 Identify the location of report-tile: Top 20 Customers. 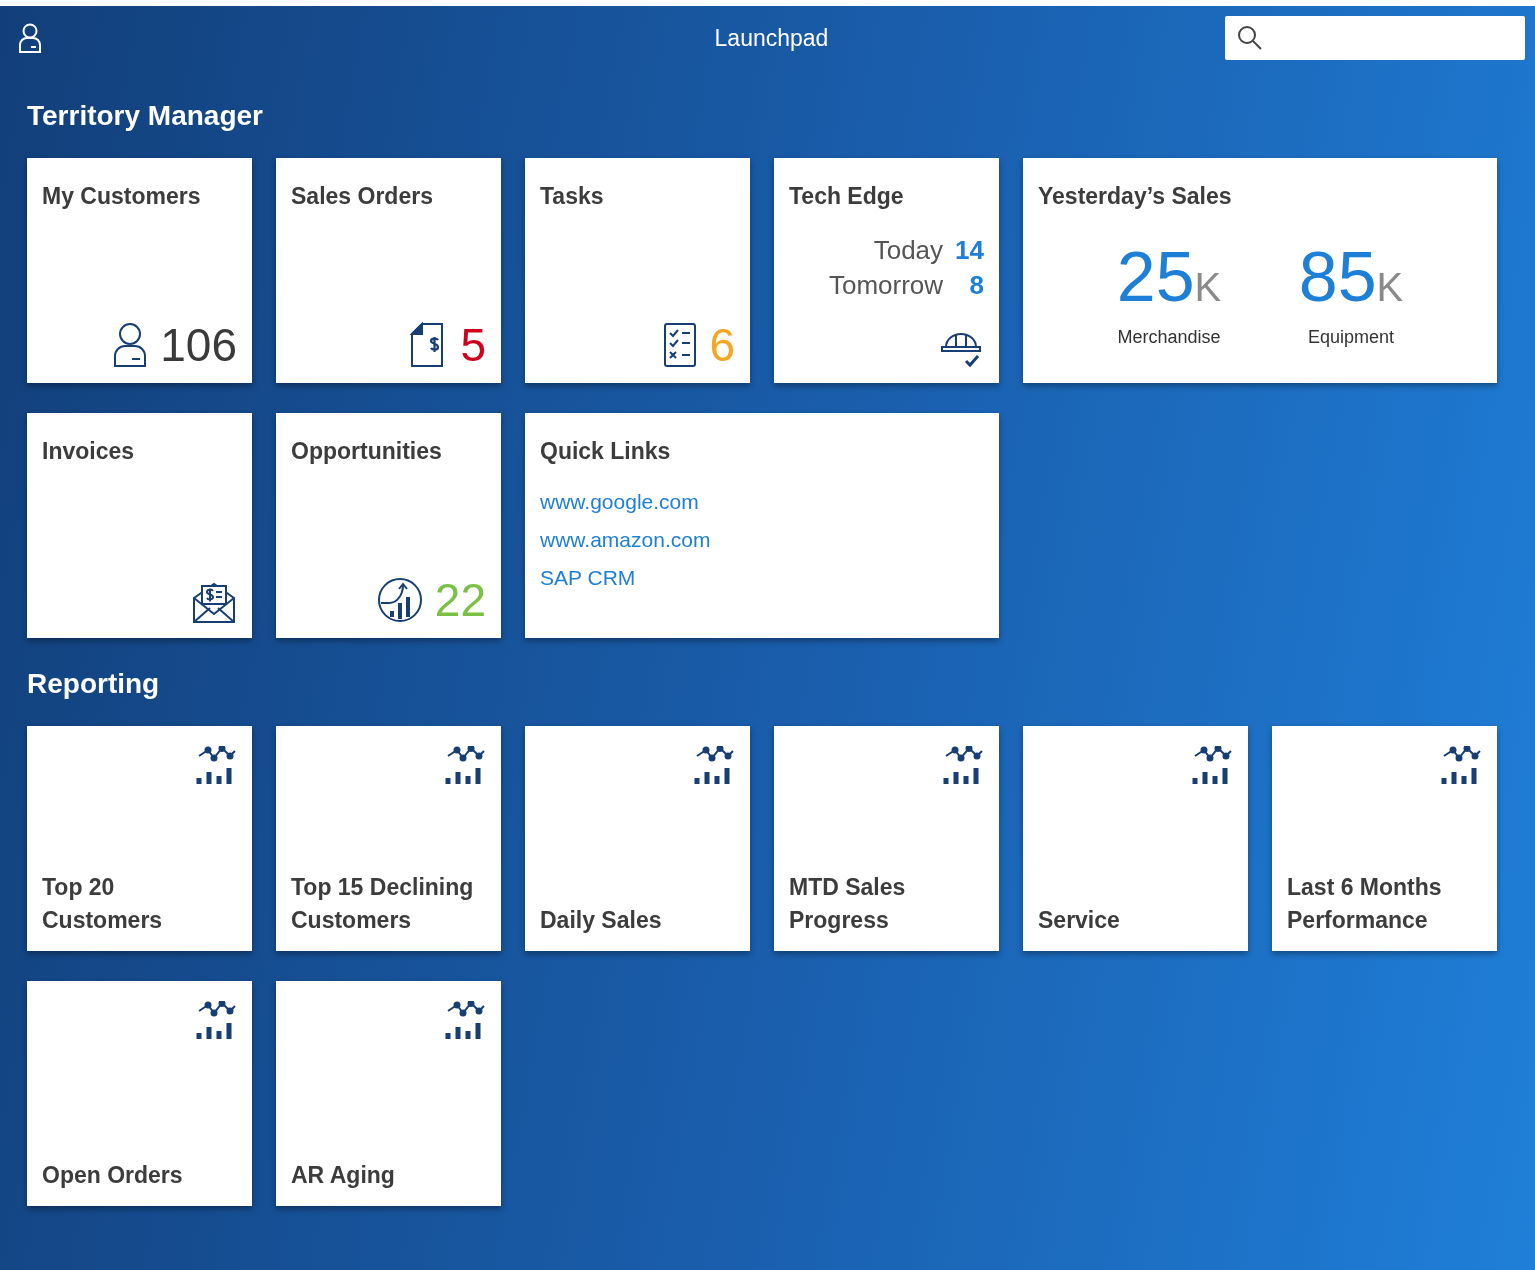
(139, 838).